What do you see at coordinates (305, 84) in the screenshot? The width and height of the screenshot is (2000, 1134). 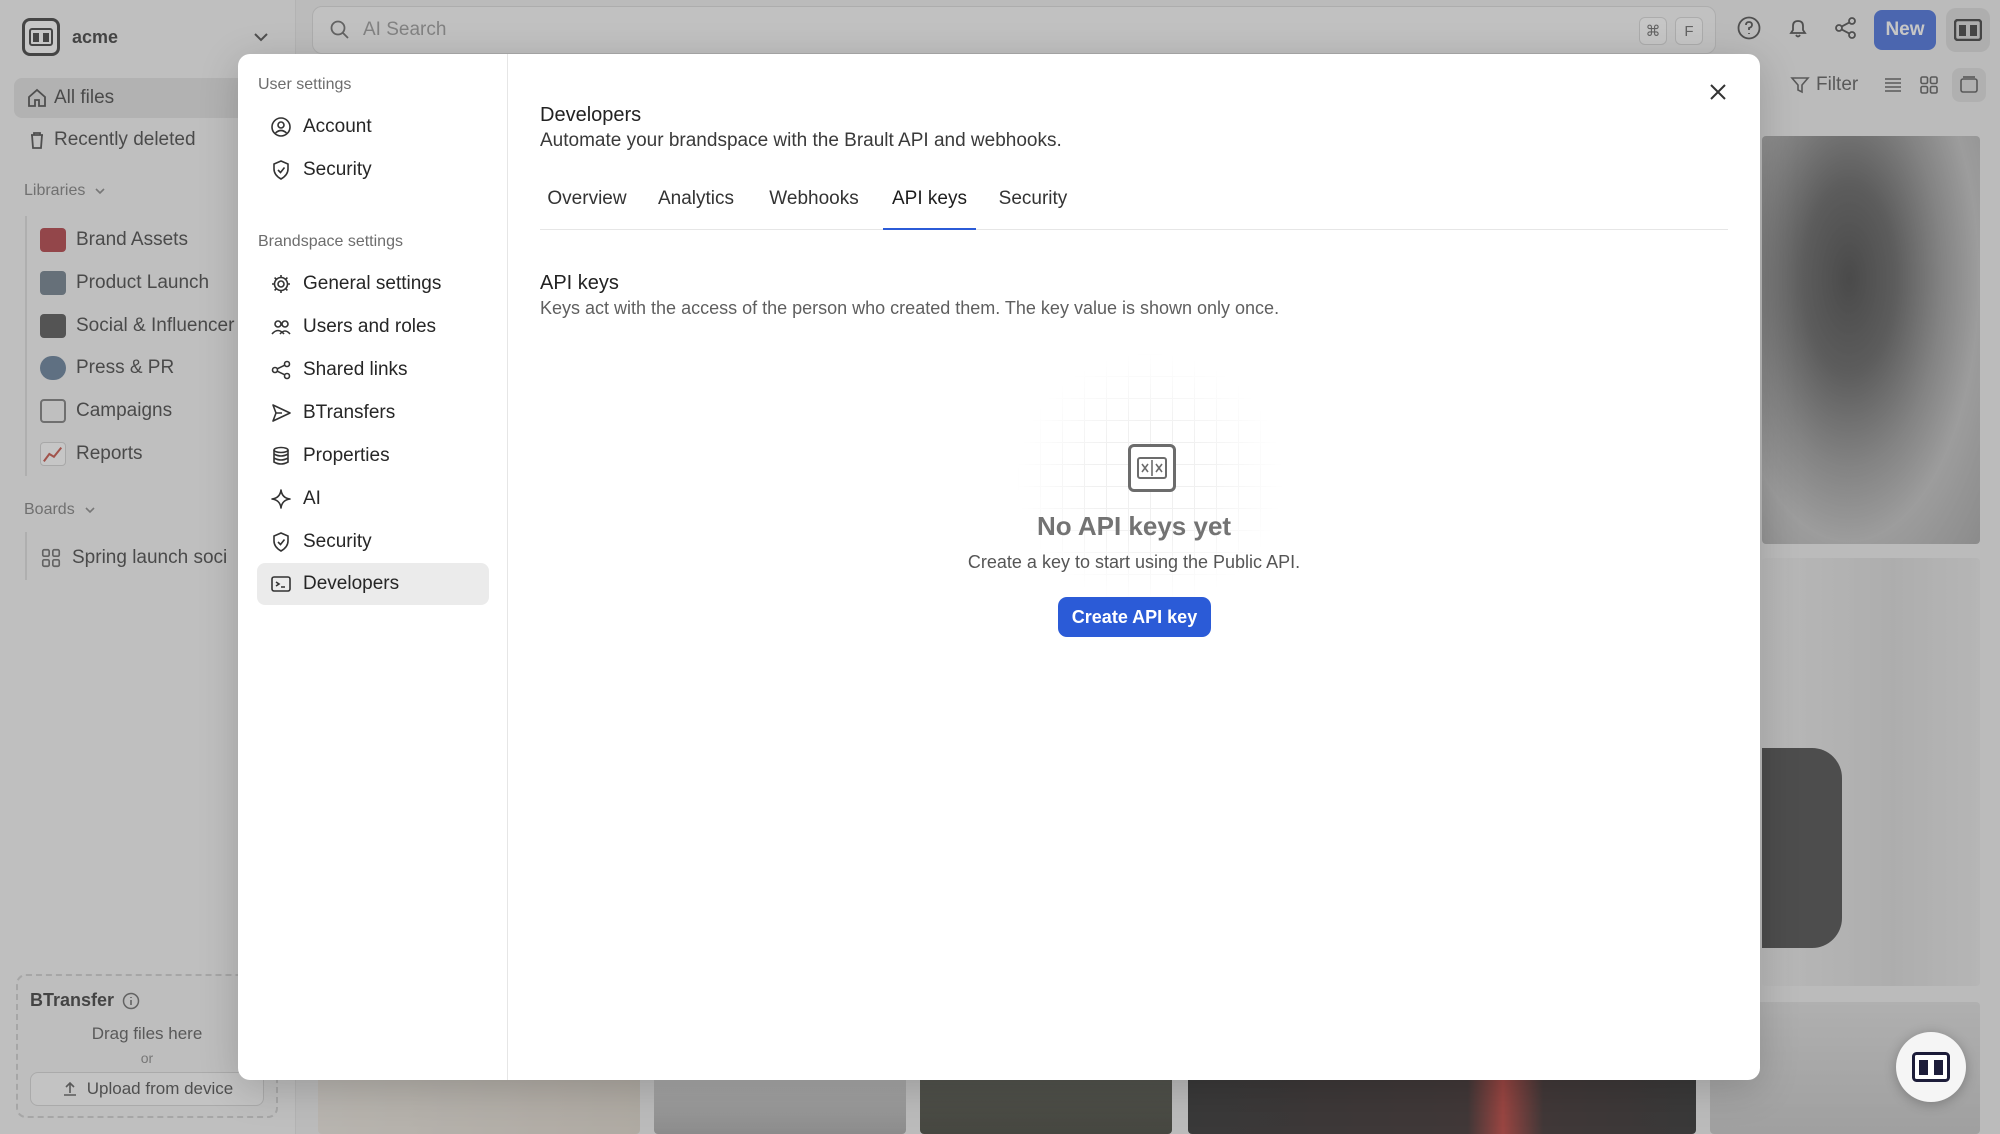 I see `user-settings-heading: User settings` at bounding box center [305, 84].